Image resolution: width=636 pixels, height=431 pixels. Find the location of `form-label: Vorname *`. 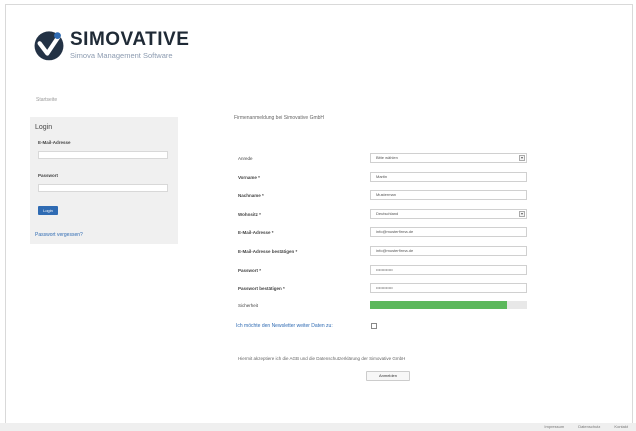

form-label: Vorname * is located at coordinates (249, 177).